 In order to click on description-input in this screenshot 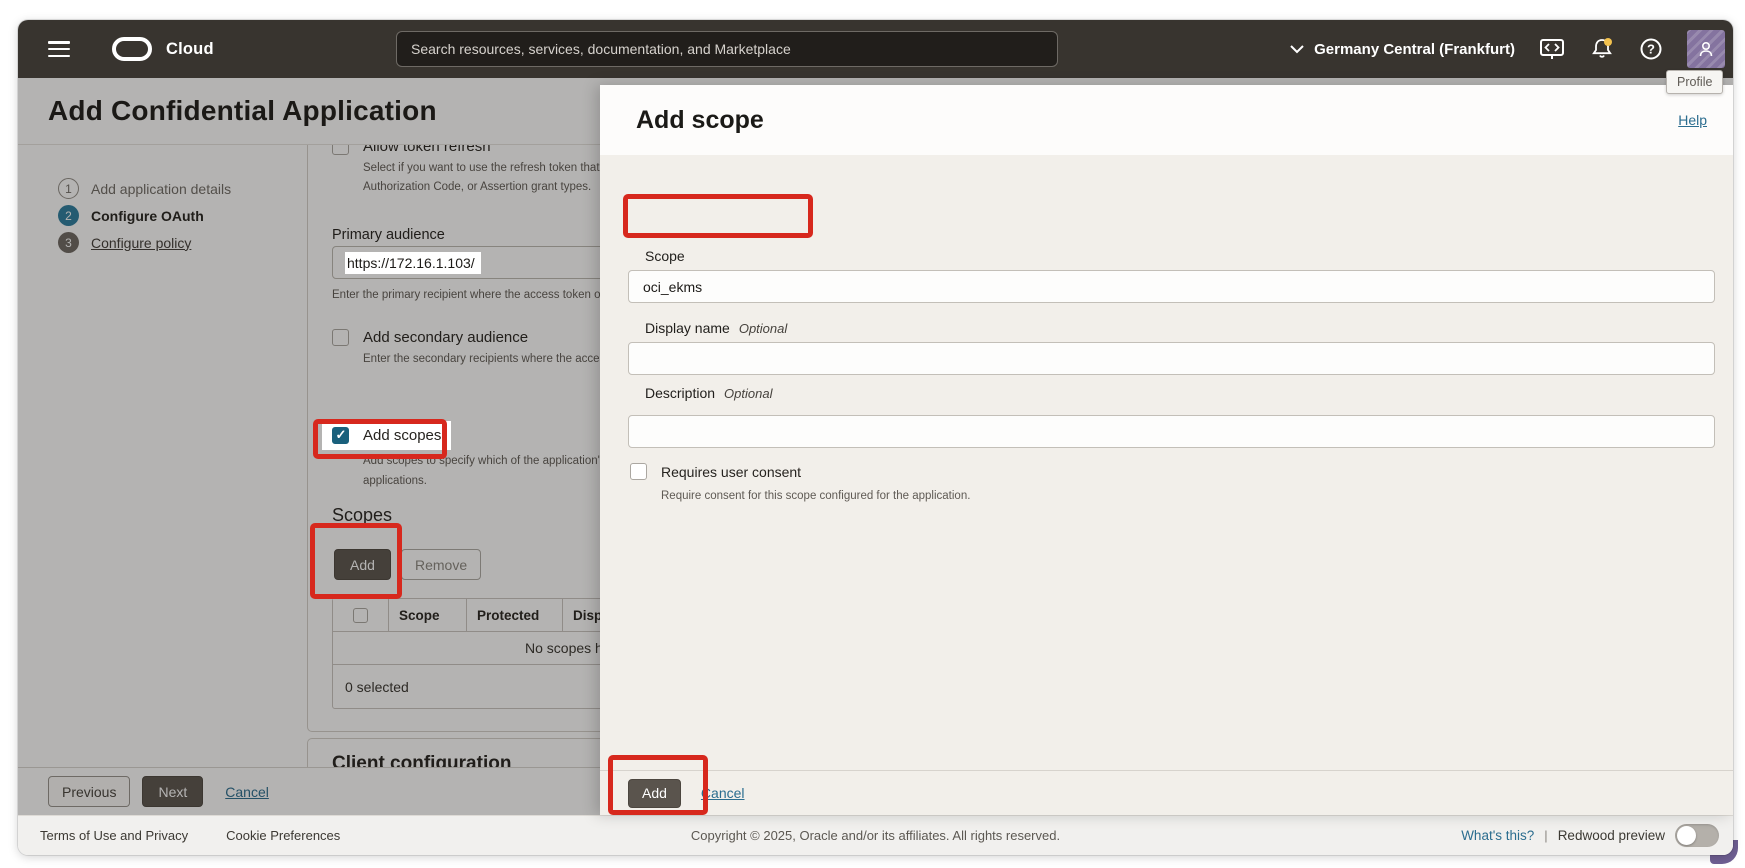, I will do `click(1171, 431)`.